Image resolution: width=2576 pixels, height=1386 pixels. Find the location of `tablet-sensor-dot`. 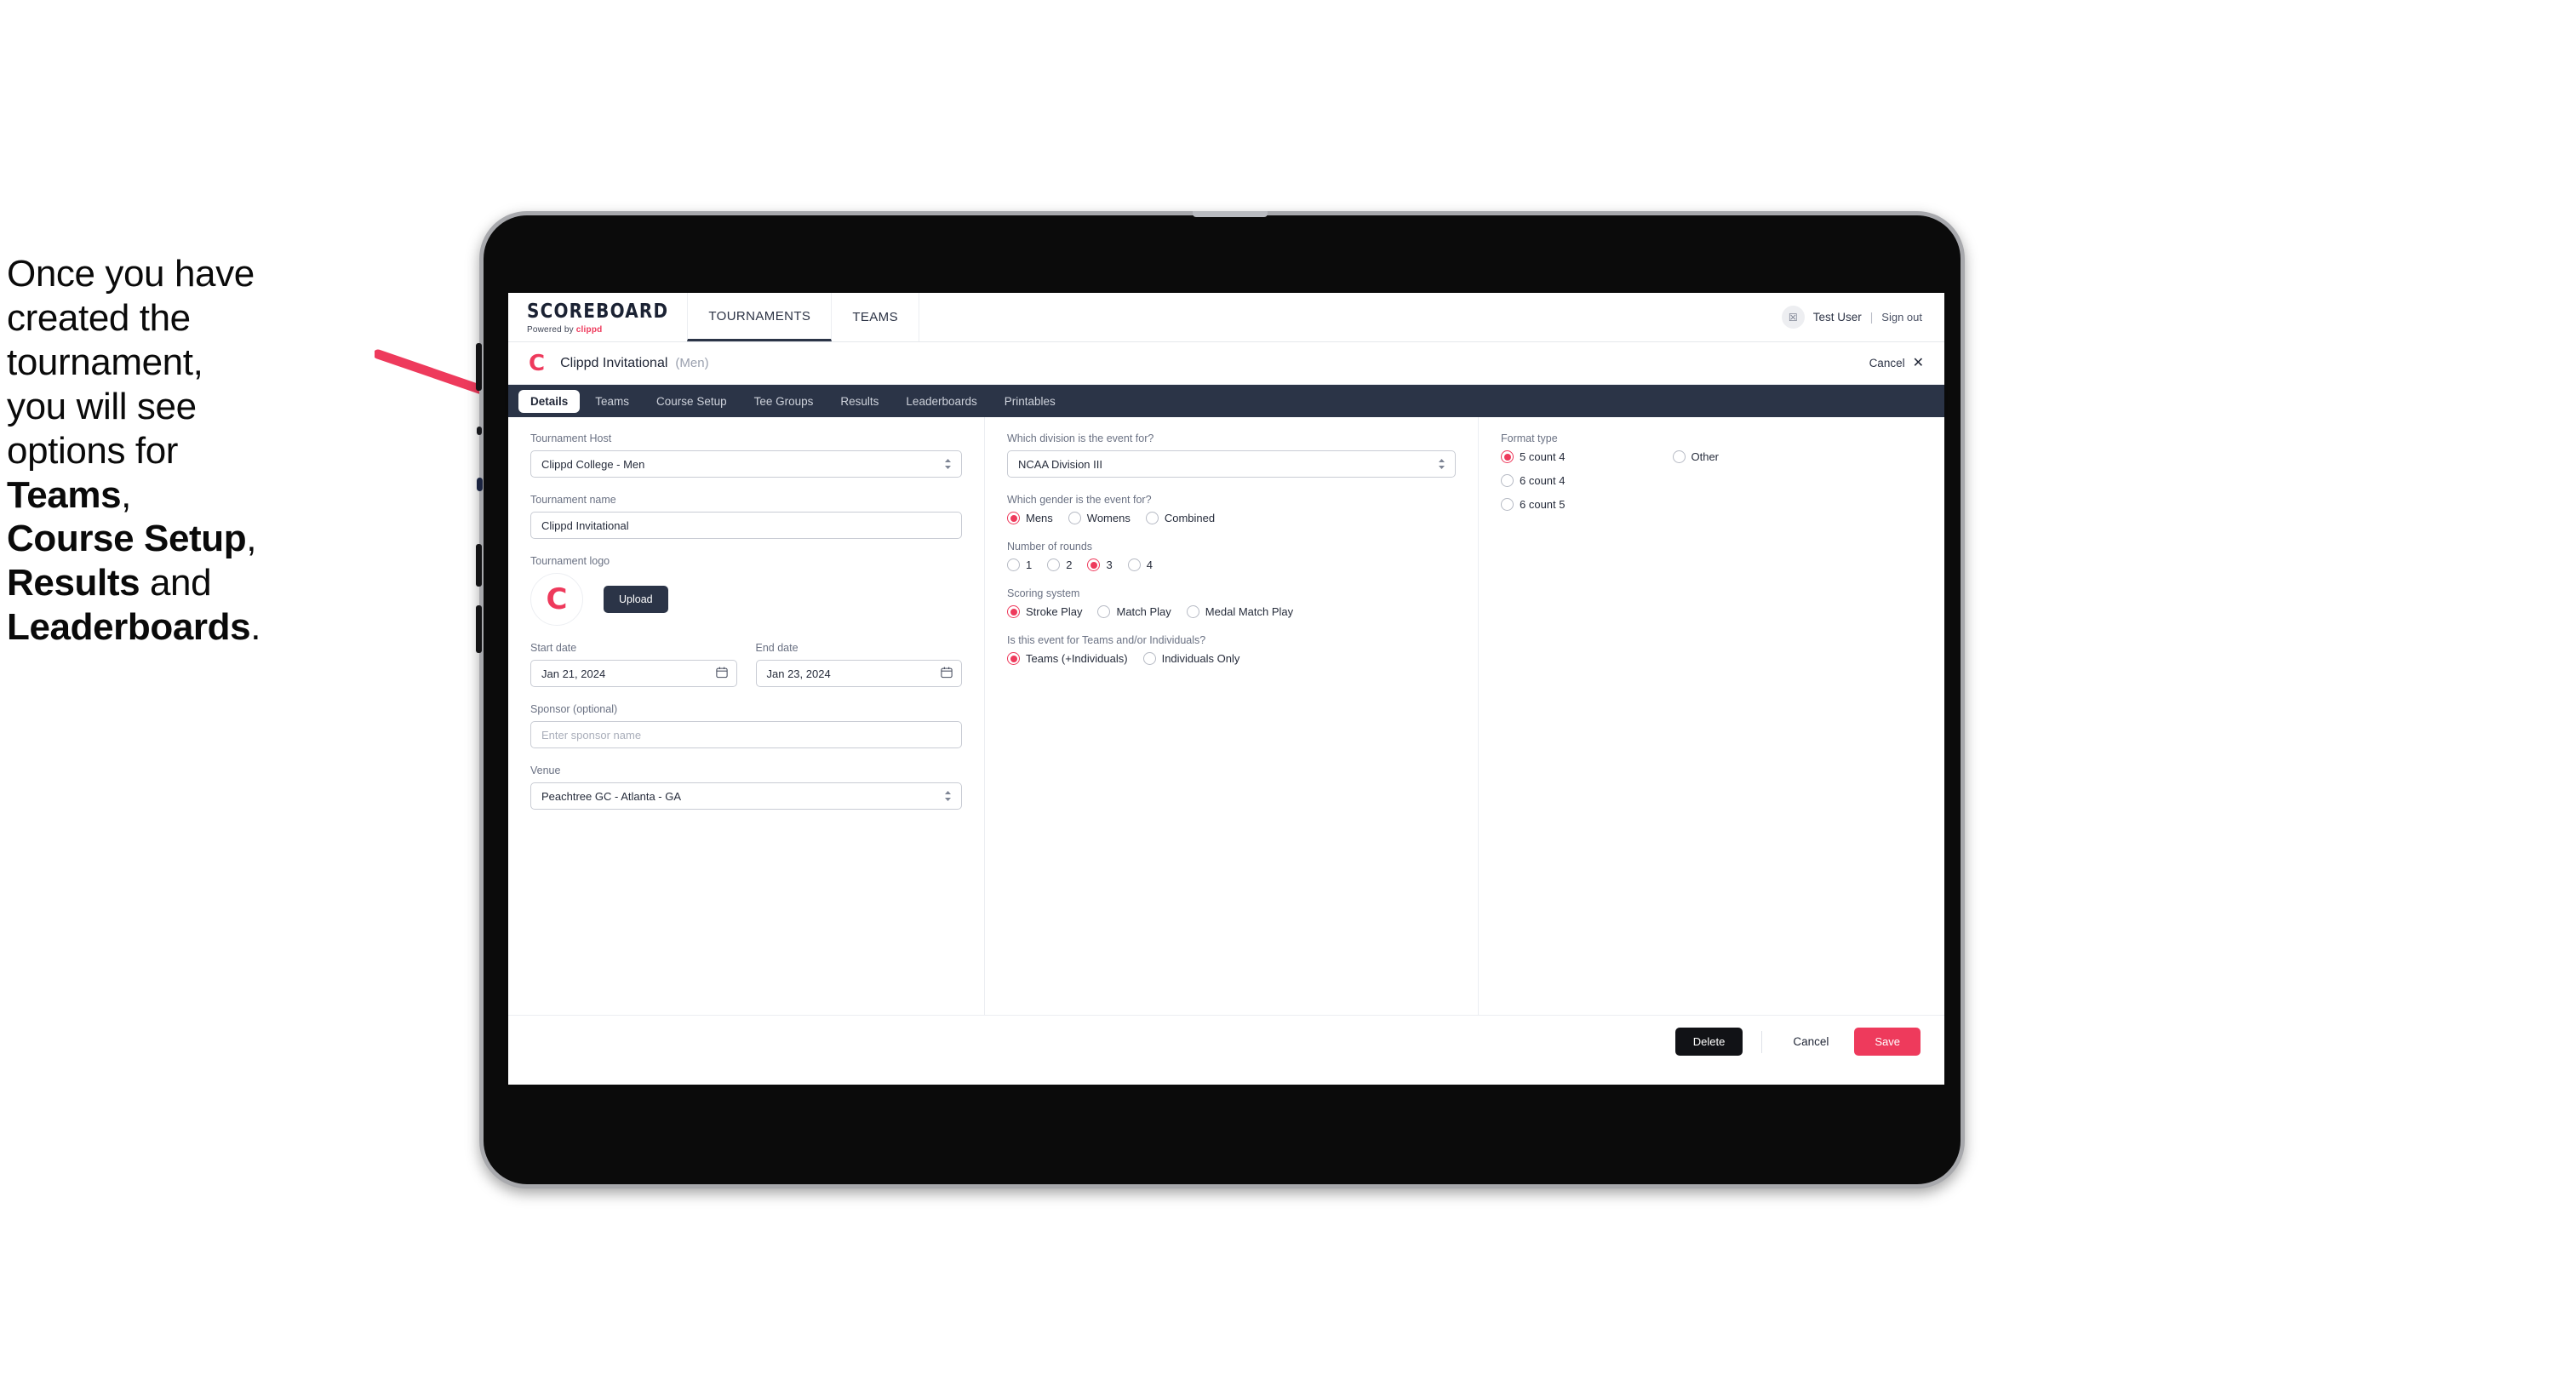

tablet-sensor-dot is located at coordinates (479, 431).